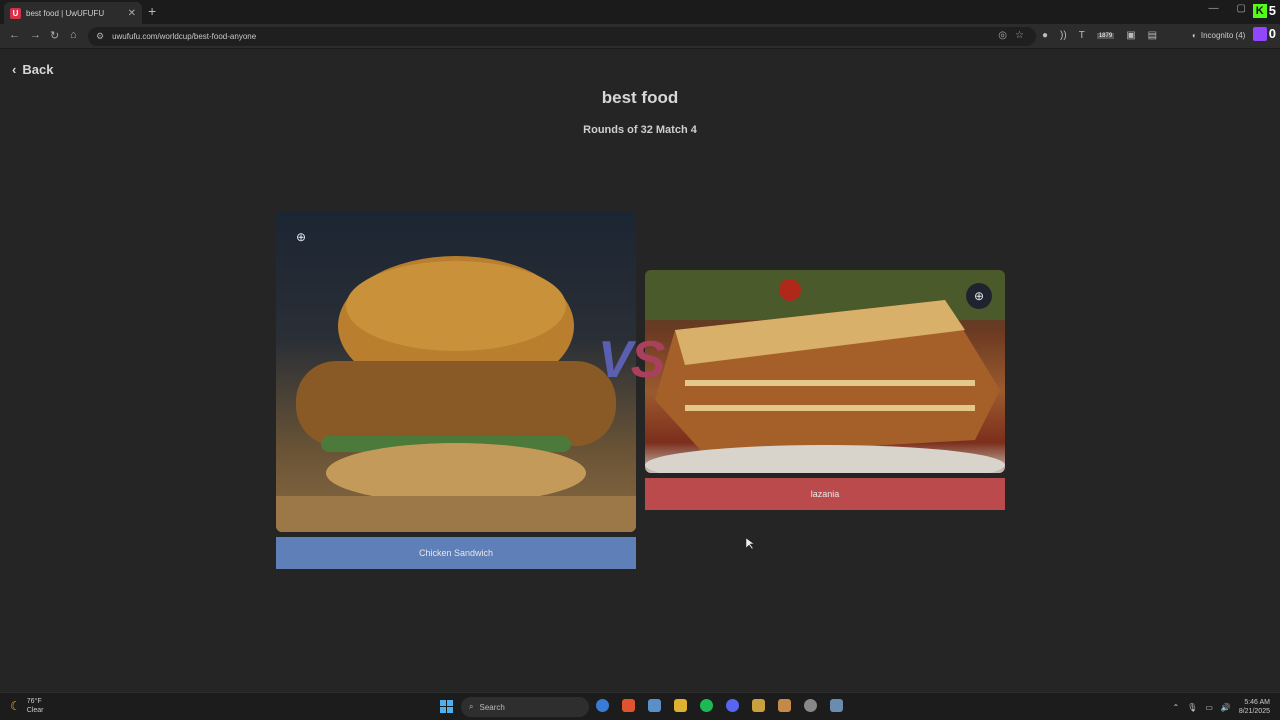 Image resolution: width=1280 pixels, height=720 pixels. I want to click on side-panel-icon: ▤, so click(1152, 35).